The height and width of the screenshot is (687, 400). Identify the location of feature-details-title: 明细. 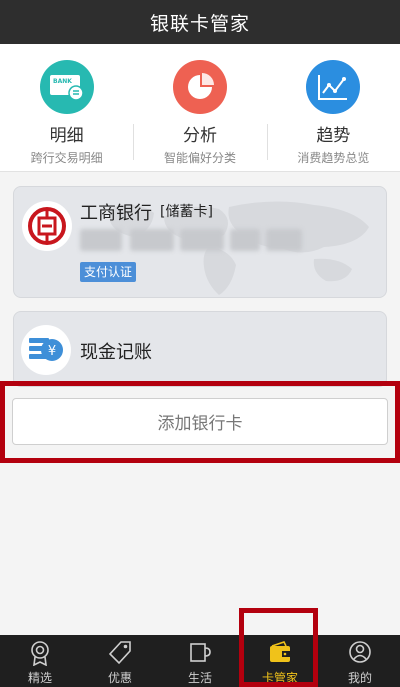
(66, 136).